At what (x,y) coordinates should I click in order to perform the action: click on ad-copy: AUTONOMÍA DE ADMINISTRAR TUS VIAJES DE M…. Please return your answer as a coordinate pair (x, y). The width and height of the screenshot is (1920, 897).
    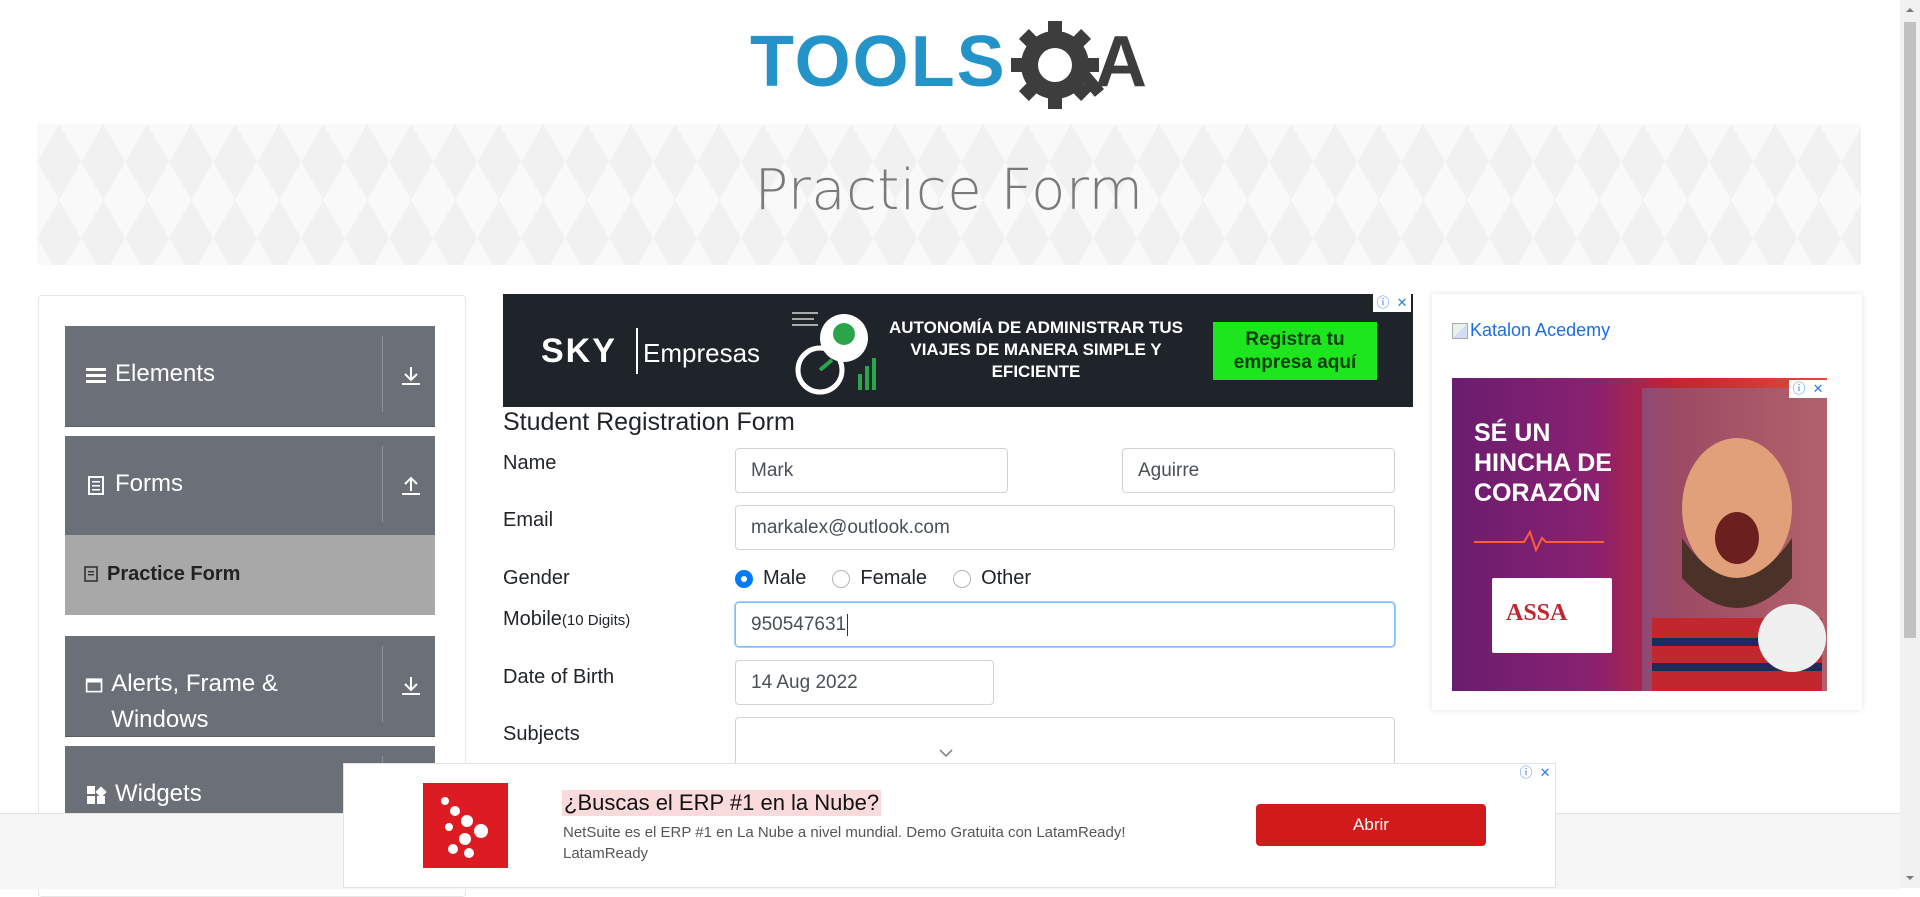
    Looking at the image, I should click on (1036, 349).